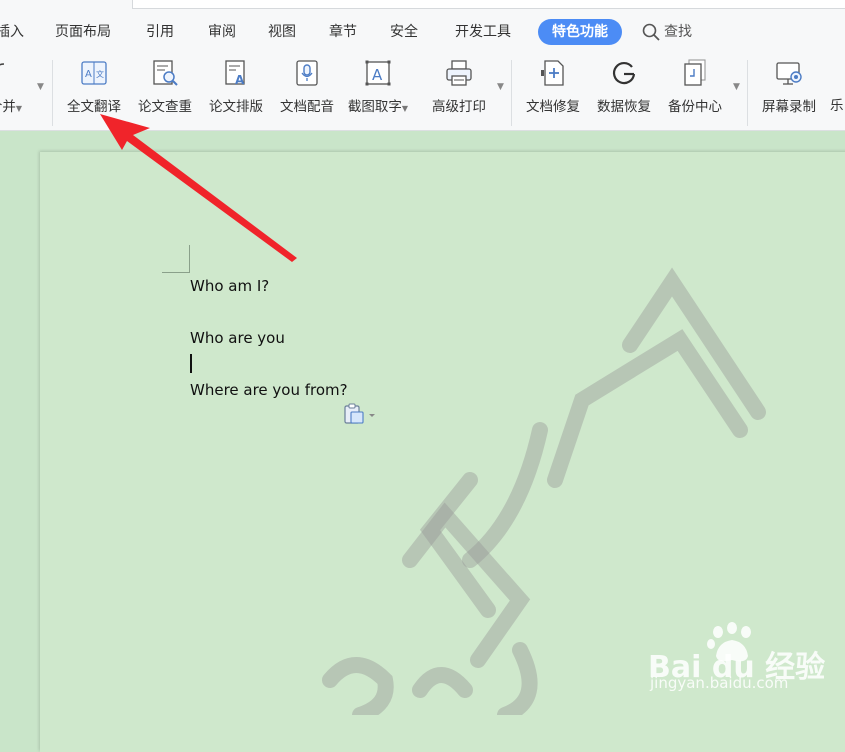  I want to click on svg-text: 文, so click(100, 74).